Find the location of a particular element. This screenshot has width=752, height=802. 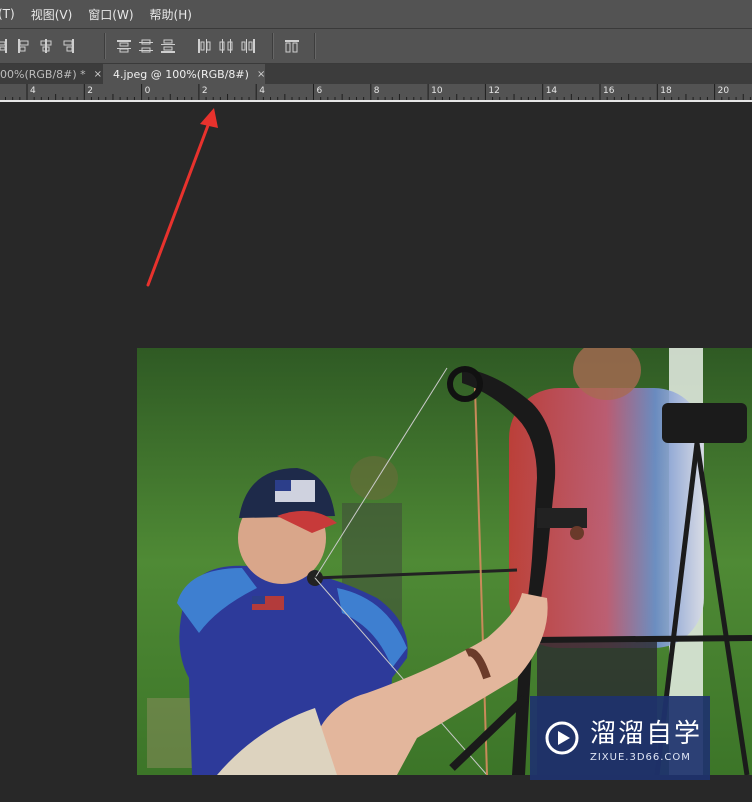

ruler-label: 6 is located at coordinates (320, 91).